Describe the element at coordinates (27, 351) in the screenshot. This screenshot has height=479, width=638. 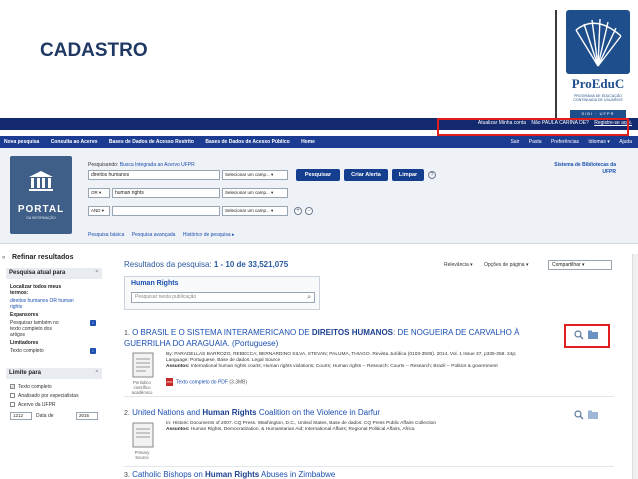
I see `limiter-1: Texto completo` at that location.